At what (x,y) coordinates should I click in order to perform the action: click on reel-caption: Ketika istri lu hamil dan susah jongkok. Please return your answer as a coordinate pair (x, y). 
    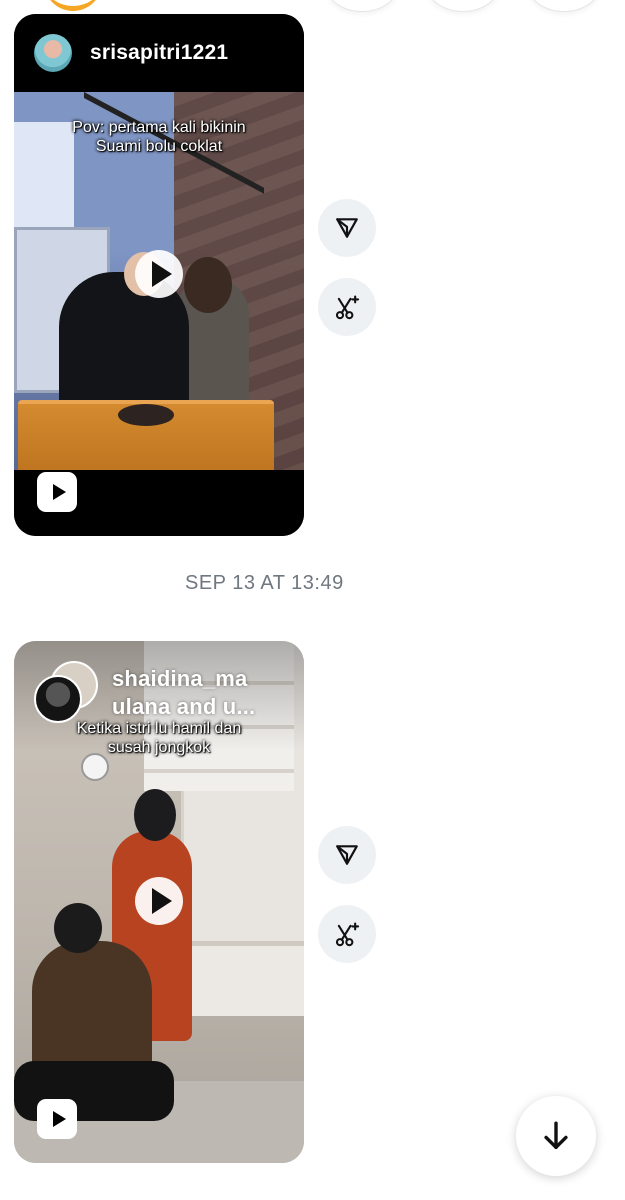
    Looking at the image, I should click on (159, 738).